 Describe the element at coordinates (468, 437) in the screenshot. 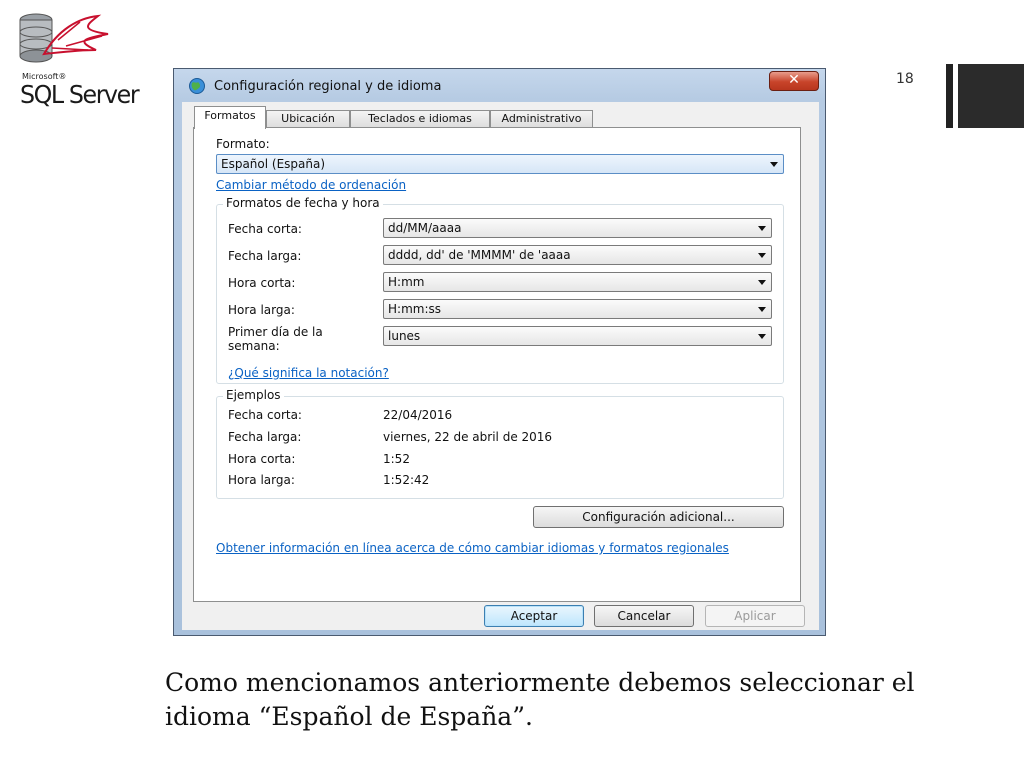

I see `example-long-date-value: viernes, 22 de abril de 2016` at that location.